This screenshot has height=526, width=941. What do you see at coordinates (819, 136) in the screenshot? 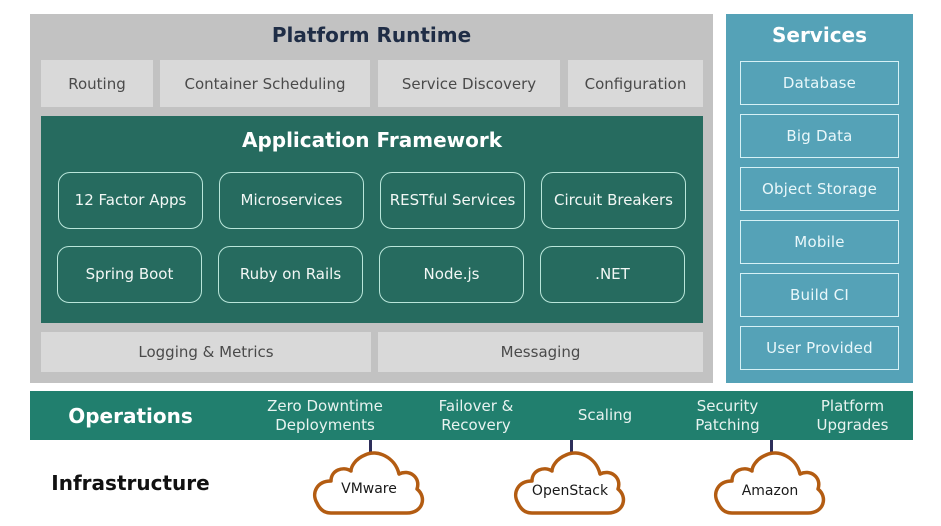
I see `service-item-big-data: Big Data` at bounding box center [819, 136].